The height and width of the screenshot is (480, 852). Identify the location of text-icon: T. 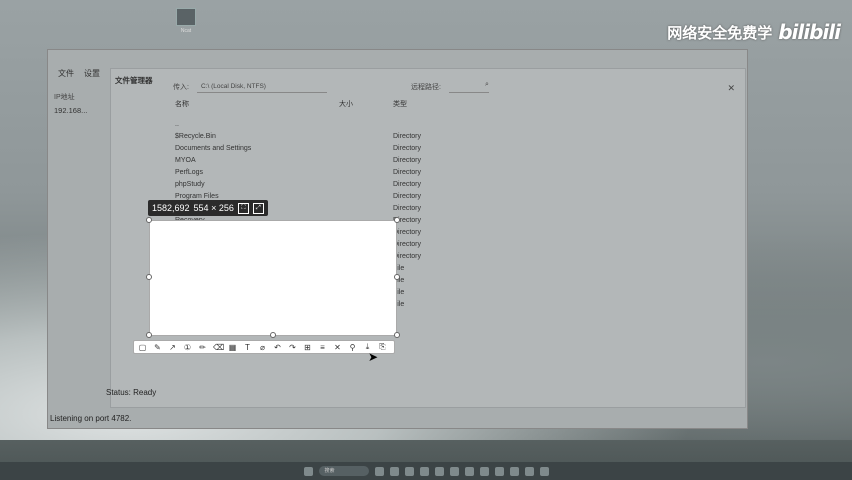
(247, 347).